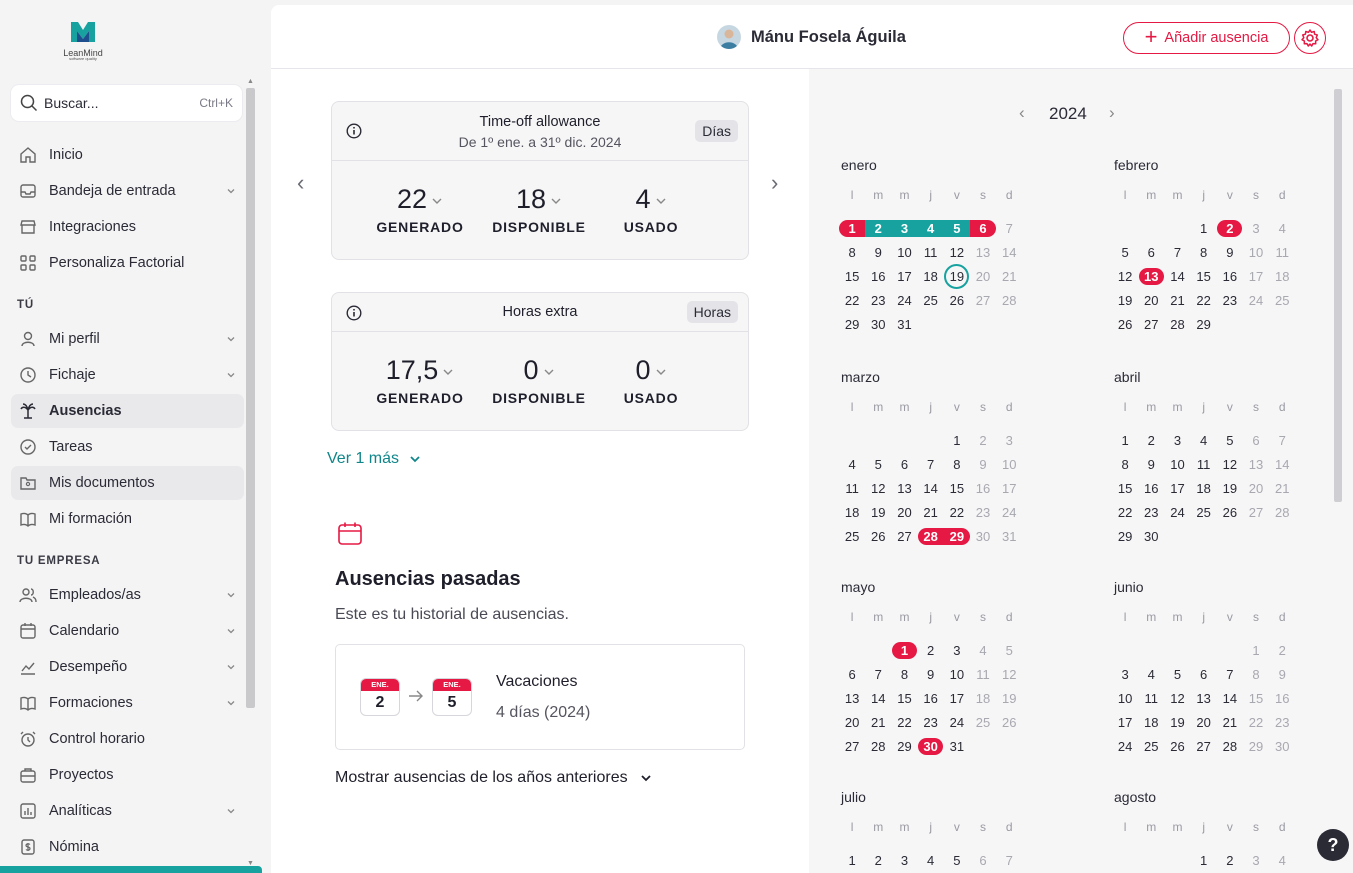  What do you see at coordinates (127, 339) in the screenshot?
I see `sidebar-item-mi-perfil: Mi perfil` at bounding box center [127, 339].